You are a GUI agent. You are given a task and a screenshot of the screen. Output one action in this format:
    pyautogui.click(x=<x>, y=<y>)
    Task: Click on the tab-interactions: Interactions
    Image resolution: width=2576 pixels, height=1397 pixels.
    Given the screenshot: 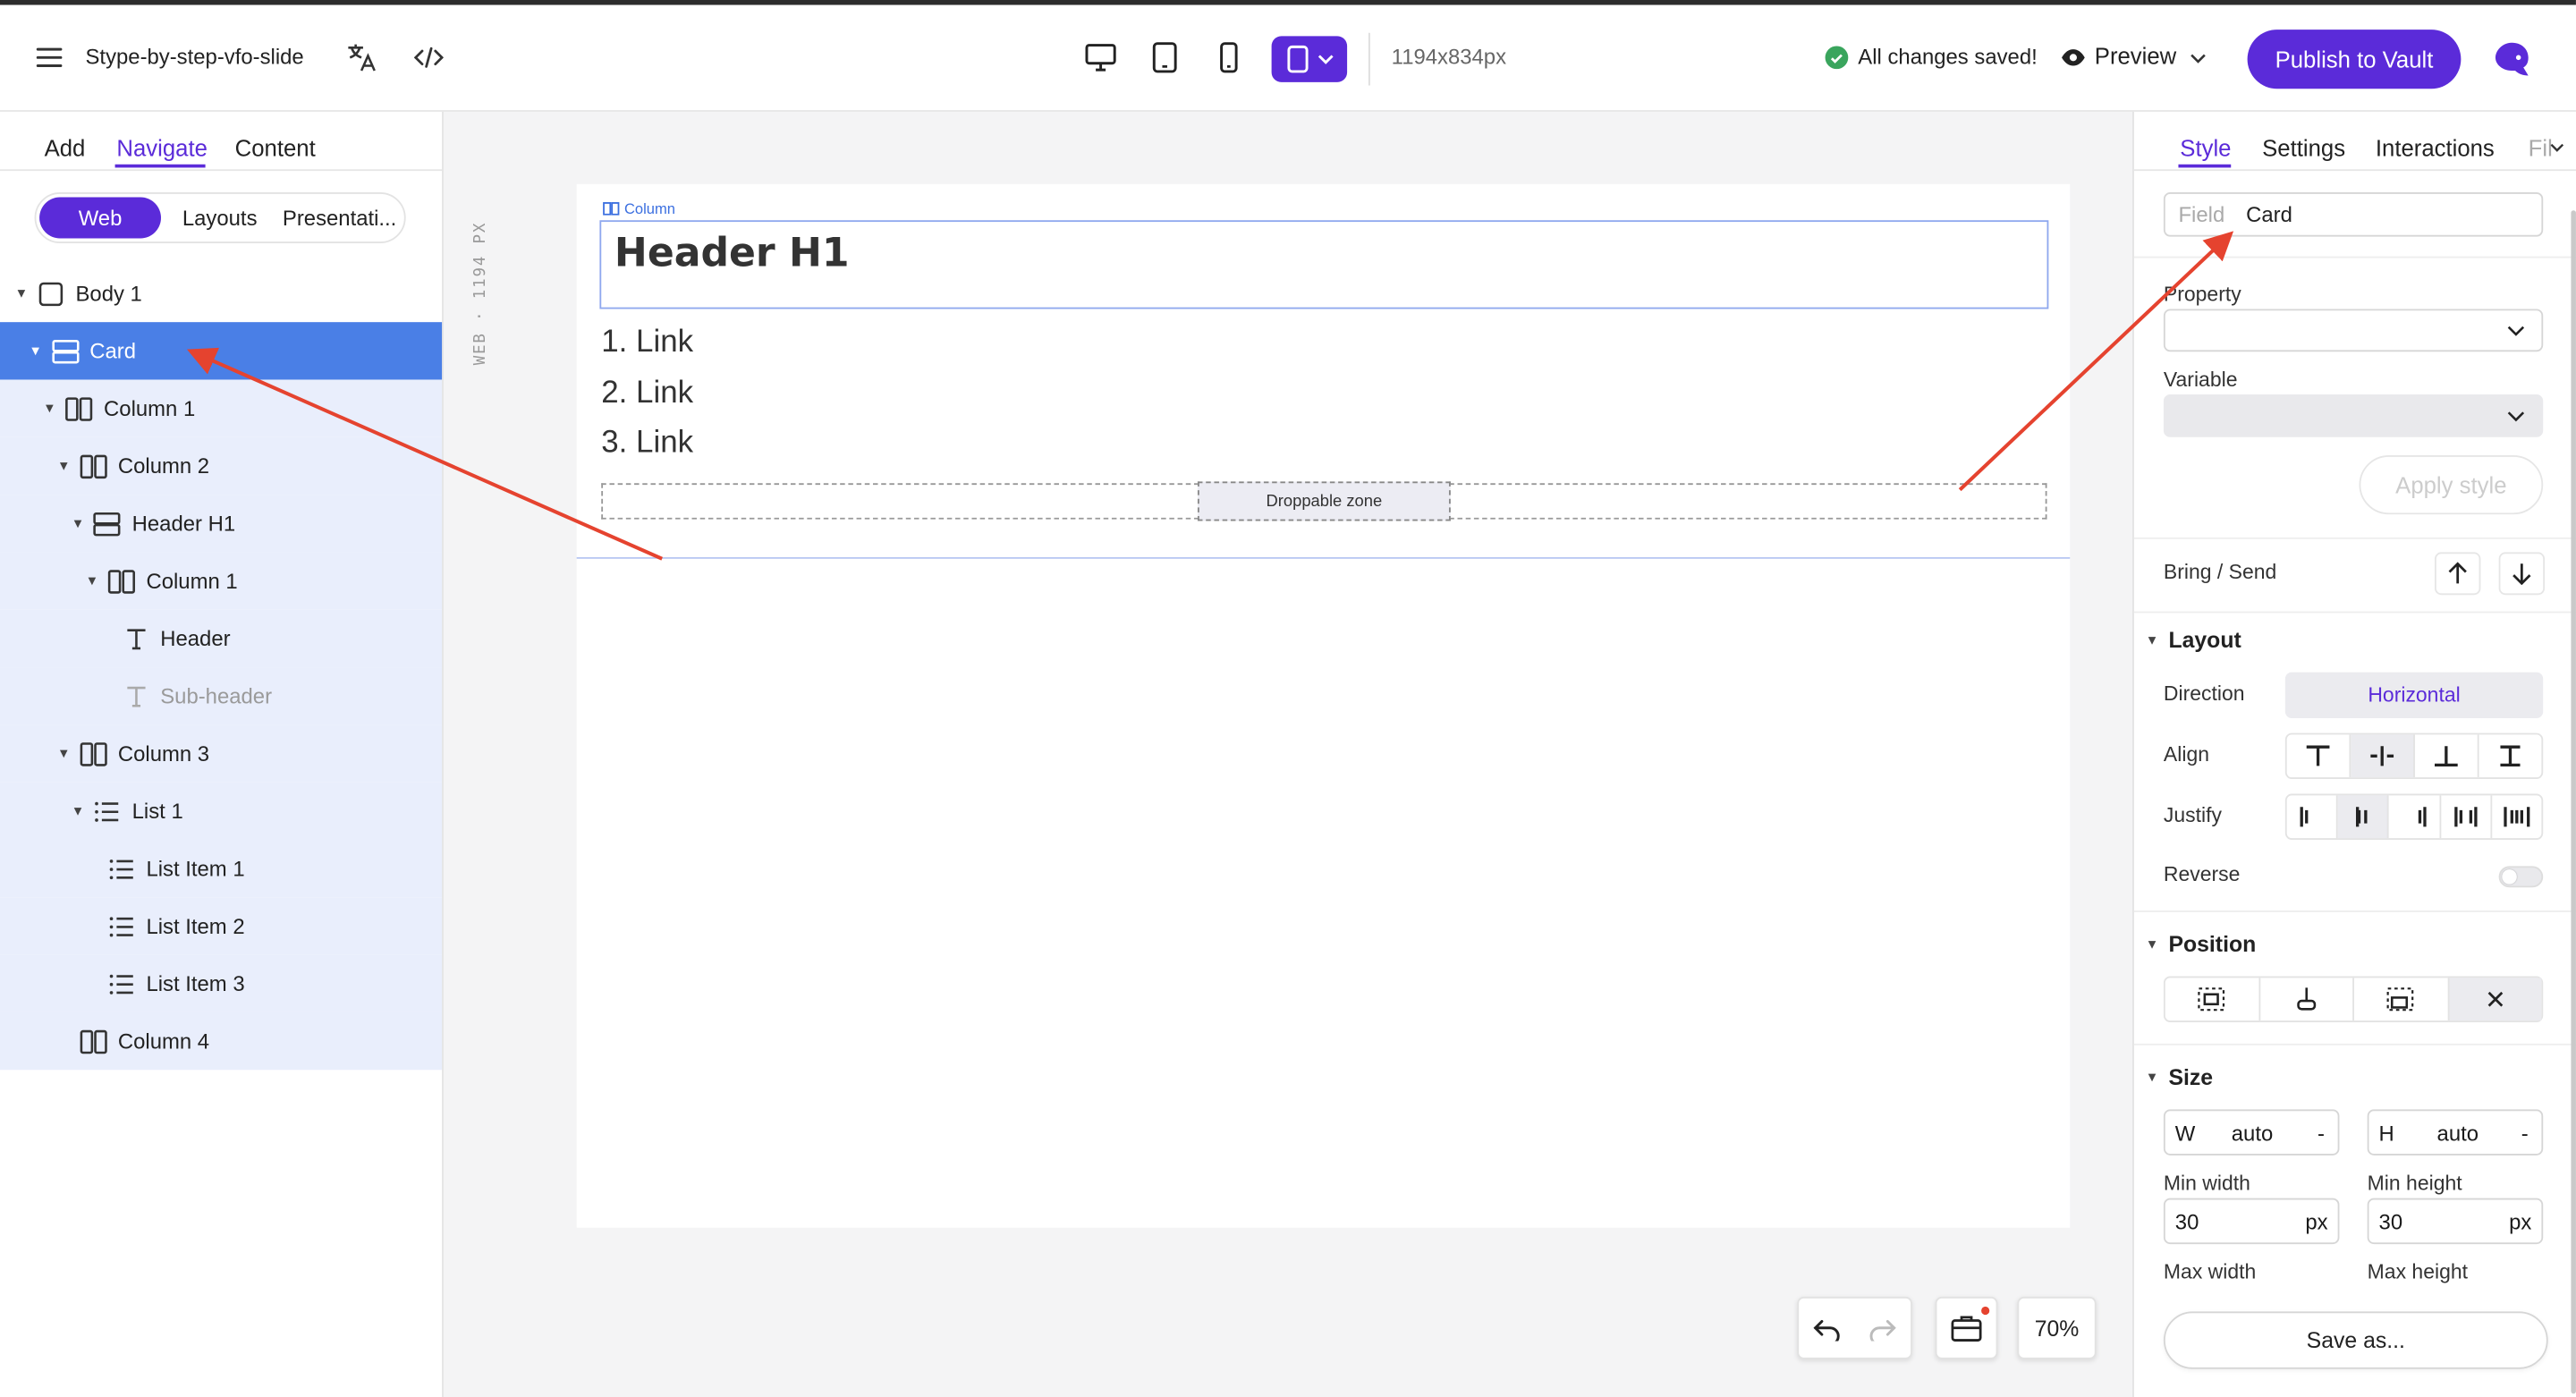 What is the action you would take?
    pyautogui.click(x=2435, y=148)
    